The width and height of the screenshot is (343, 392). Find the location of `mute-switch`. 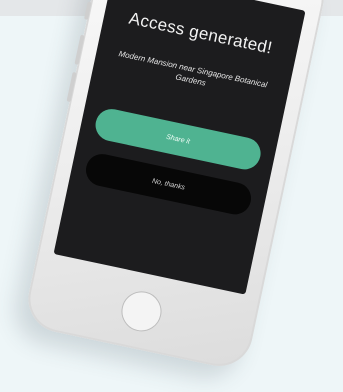

mute-switch is located at coordinates (88, 10).